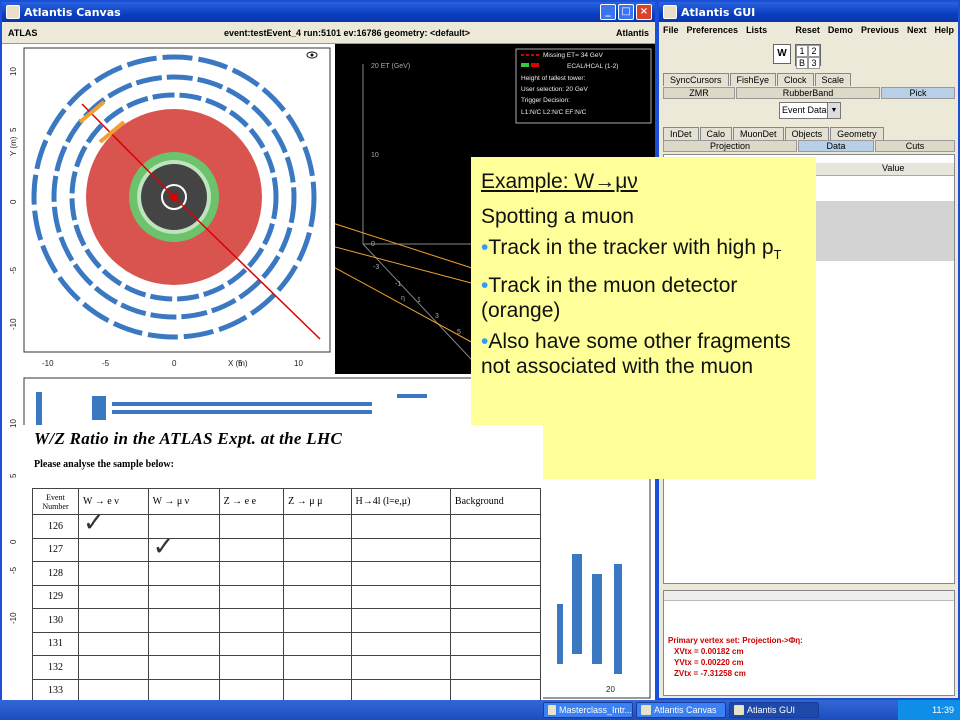  Describe the element at coordinates (631, 249) in the screenshot. I see `callout-bullet: •Track in the tracker with high pT` at that location.